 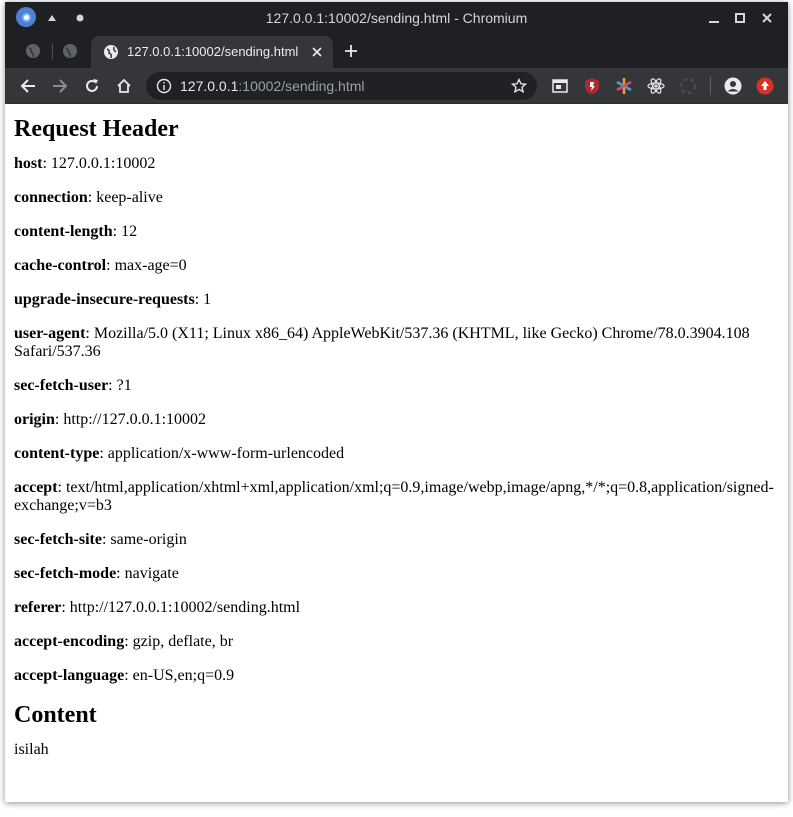 What do you see at coordinates (120, 385) in the screenshot?
I see `header-value: : ?1` at bounding box center [120, 385].